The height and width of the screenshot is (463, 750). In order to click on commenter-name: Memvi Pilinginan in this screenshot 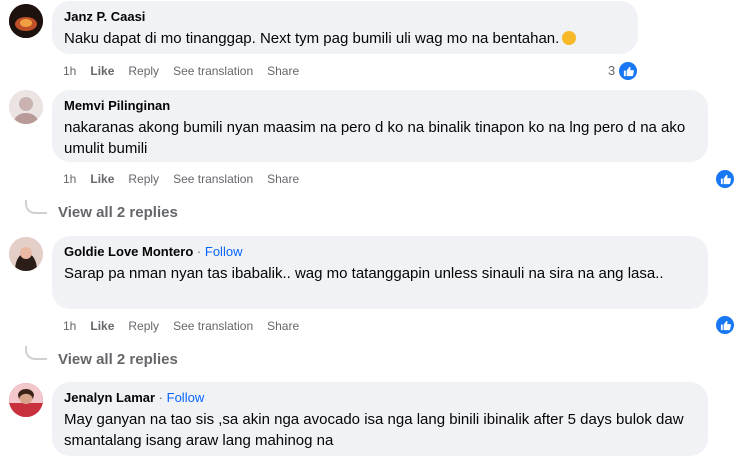, I will do `click(117, 105)`.